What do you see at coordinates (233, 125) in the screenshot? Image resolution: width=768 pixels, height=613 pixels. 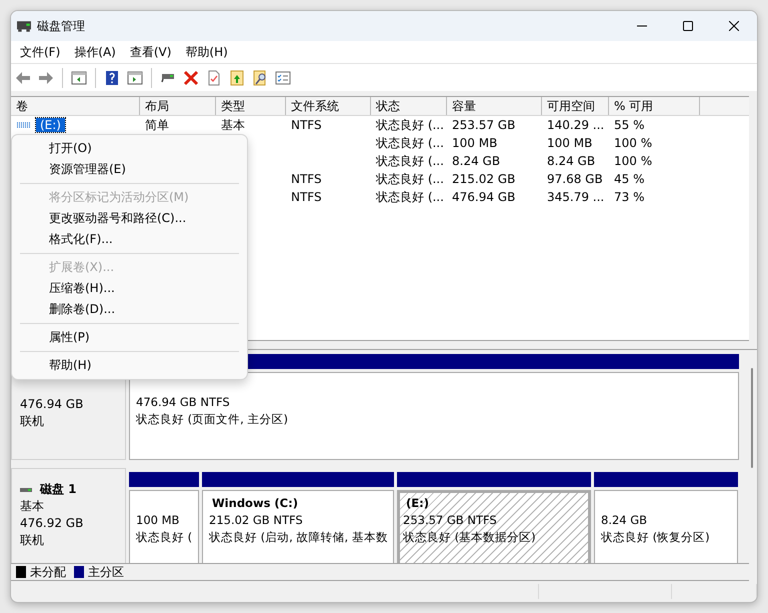 I see `table-cell-text: 基本` at bounding box center [233, 125].